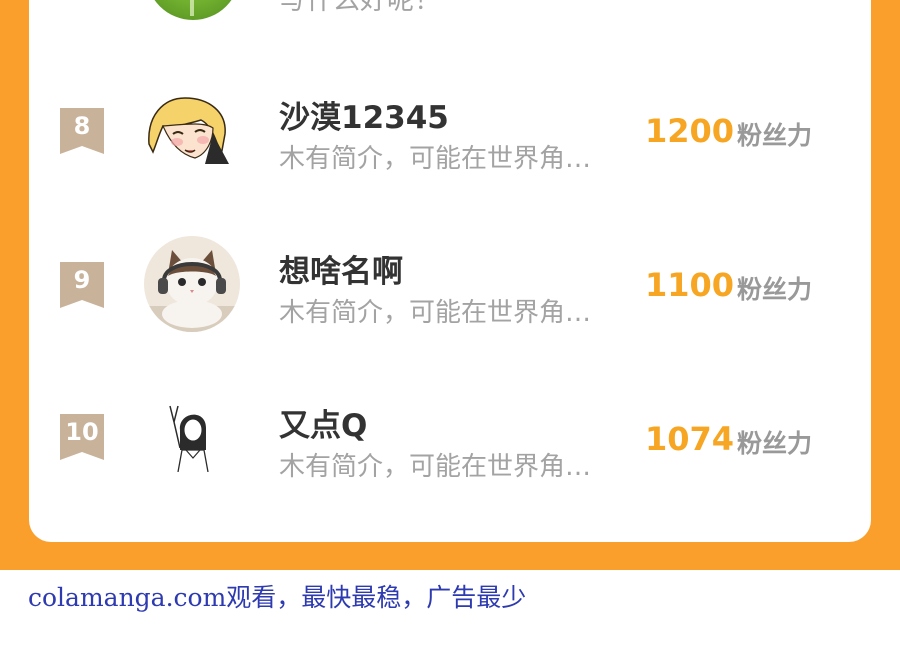 This screenshot has width=900, height=648. I want to click on fan-score: 1100, so click(690, 285).